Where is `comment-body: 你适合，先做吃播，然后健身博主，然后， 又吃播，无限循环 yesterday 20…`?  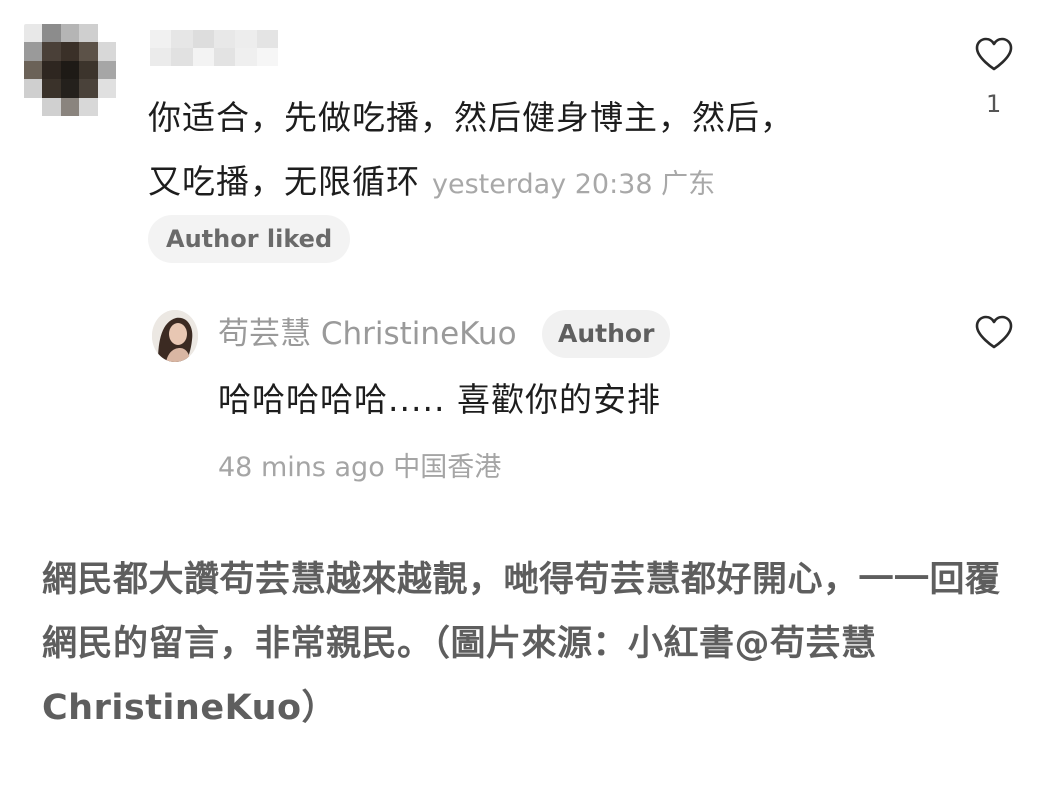 comment-body: 你适合，先做吃播，然后健身博主，然后， 又吃播，无限循环 yesterday 20… is located at coordinates (538, 151).